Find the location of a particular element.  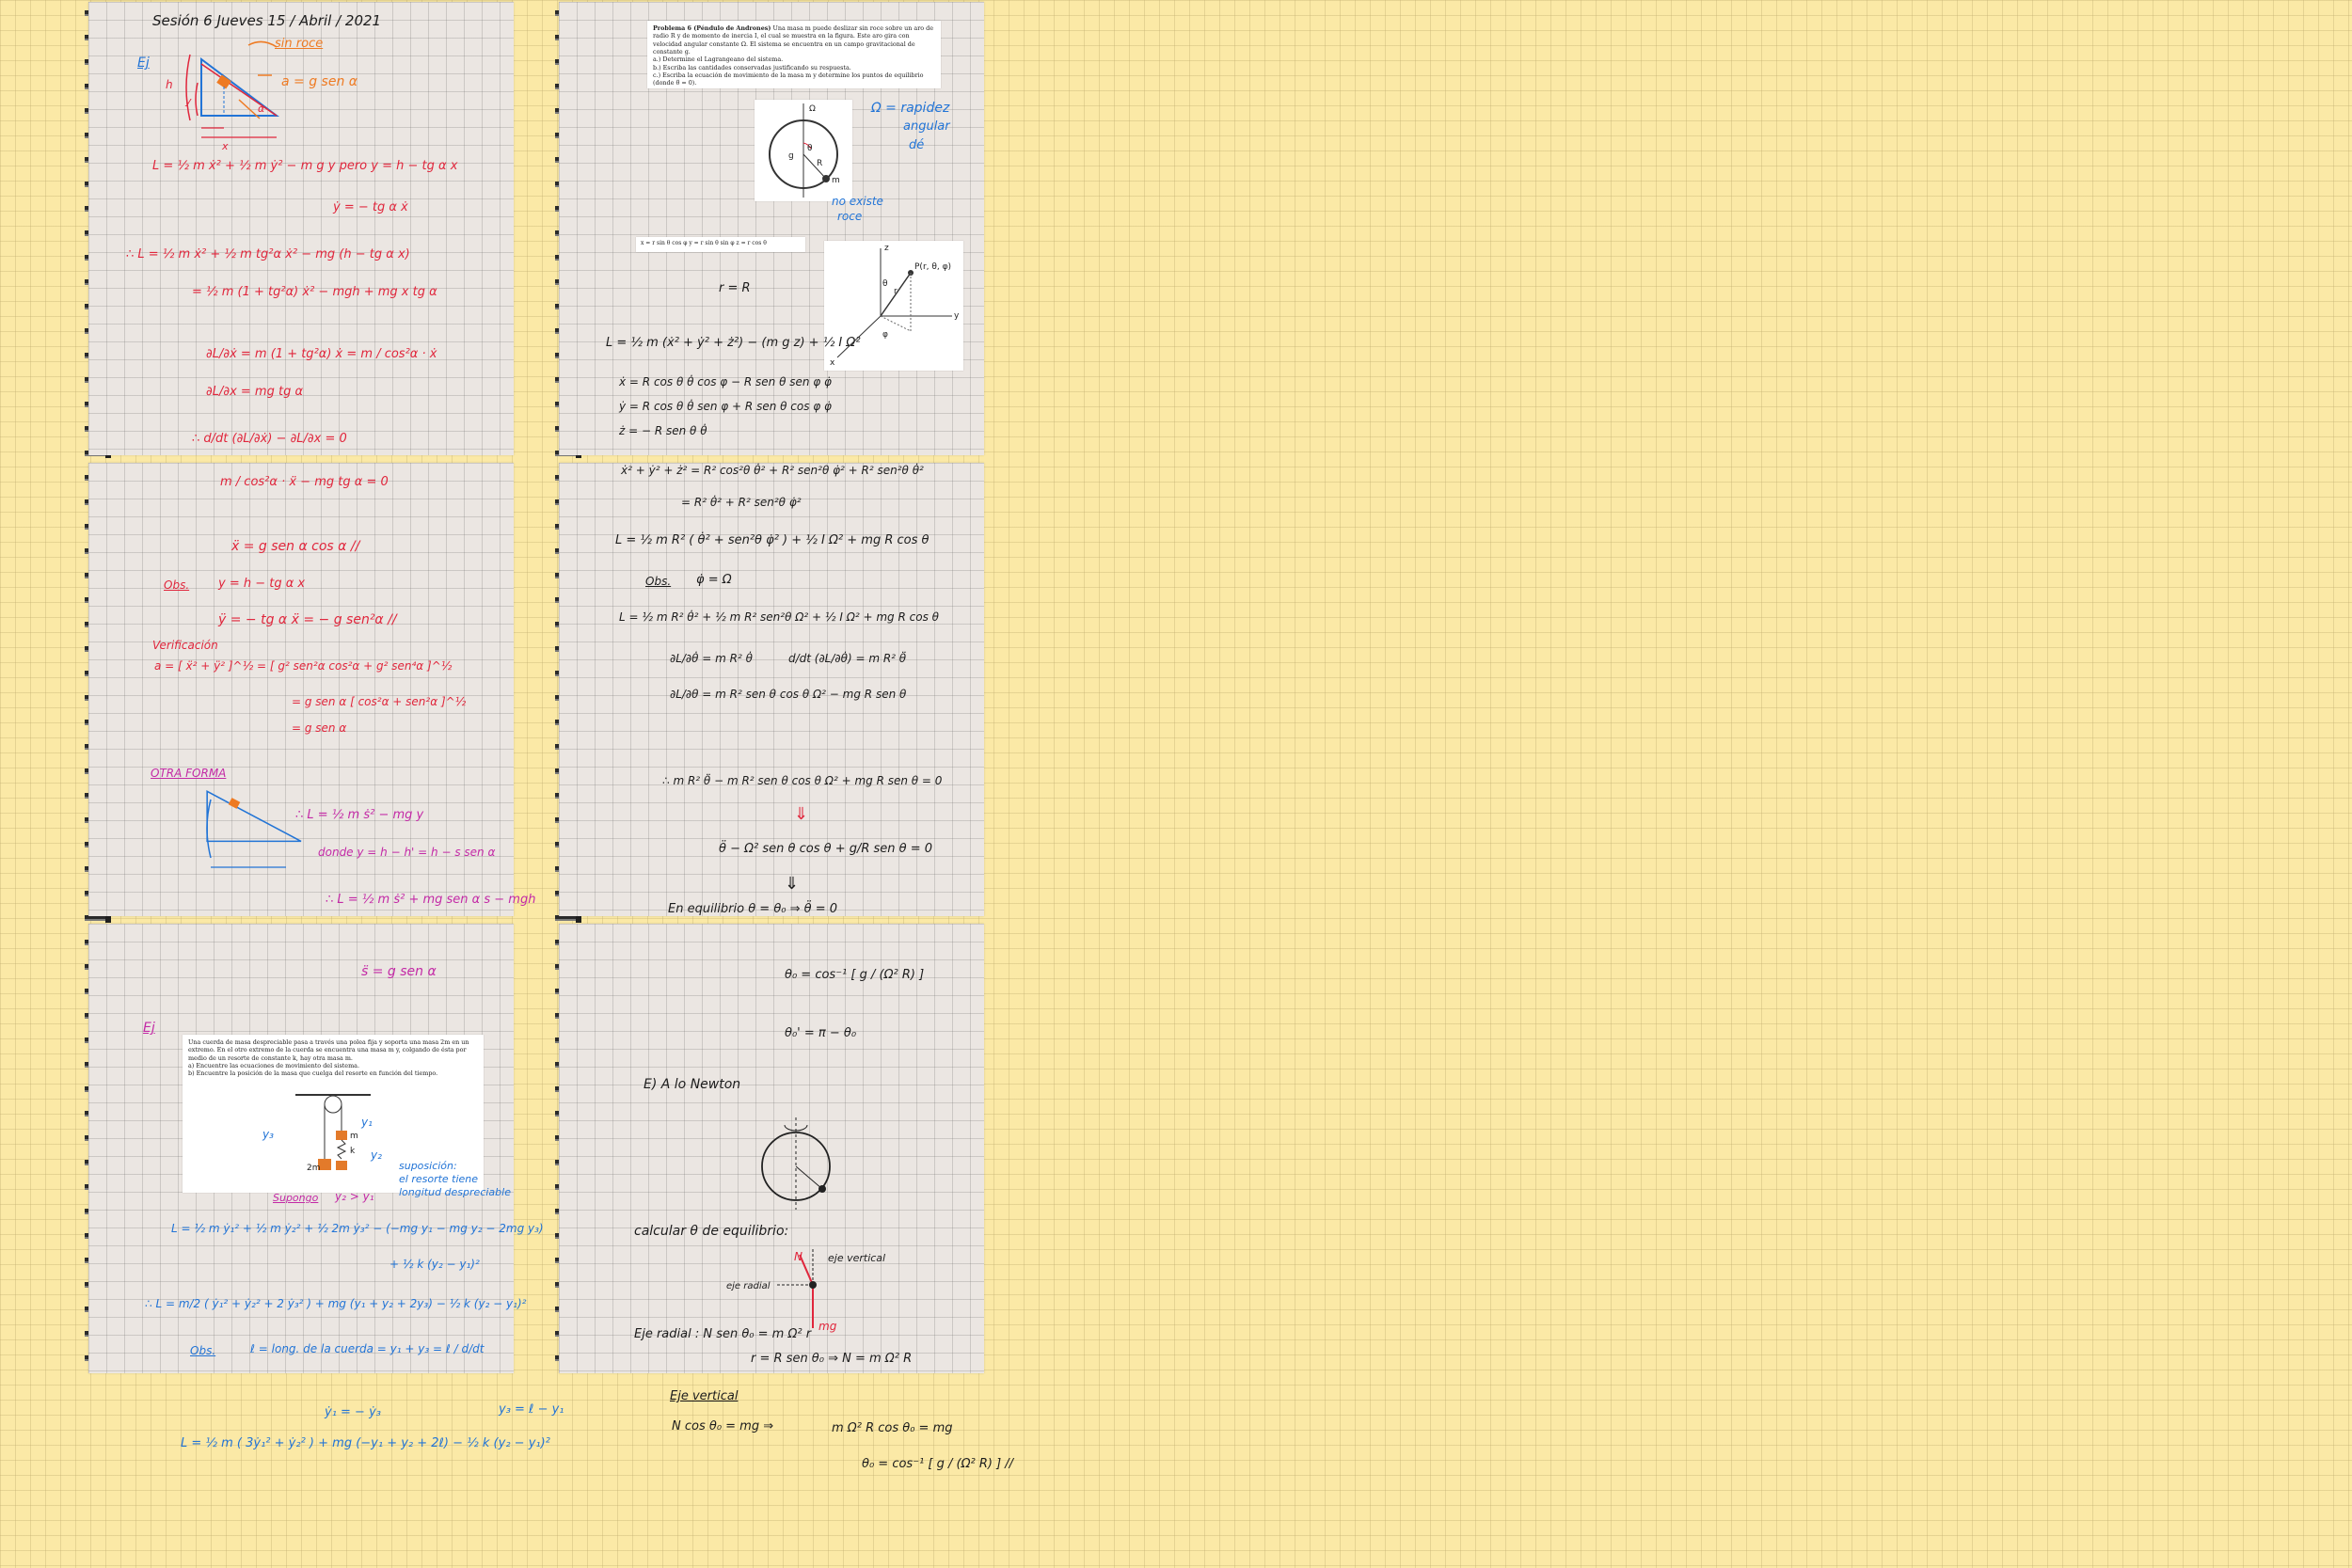

point-P: P(r, θ, φ) is located at coordinates (932, 267).